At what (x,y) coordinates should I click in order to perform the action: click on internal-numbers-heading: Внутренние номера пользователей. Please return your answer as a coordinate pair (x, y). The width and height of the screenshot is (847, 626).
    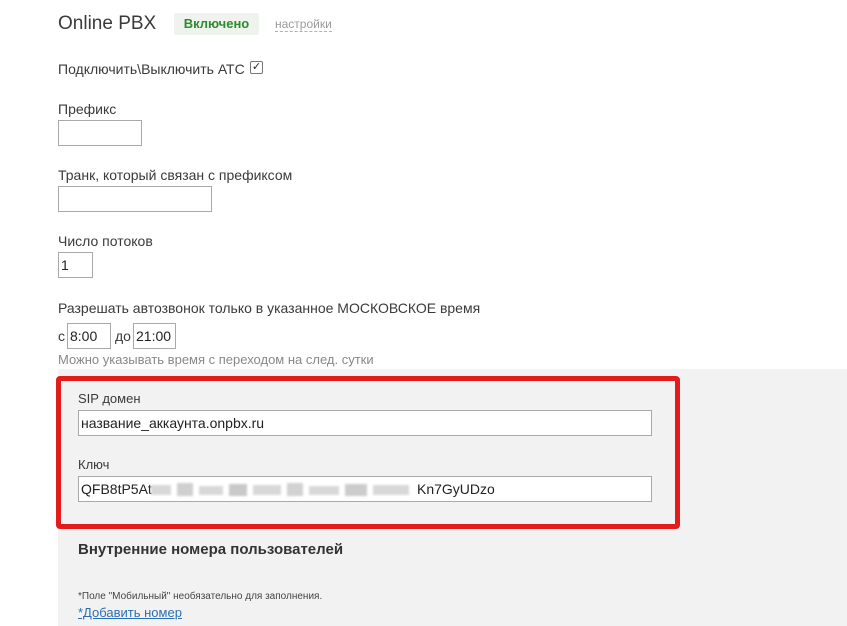
    Looking at the image, I should click on (211, 549).